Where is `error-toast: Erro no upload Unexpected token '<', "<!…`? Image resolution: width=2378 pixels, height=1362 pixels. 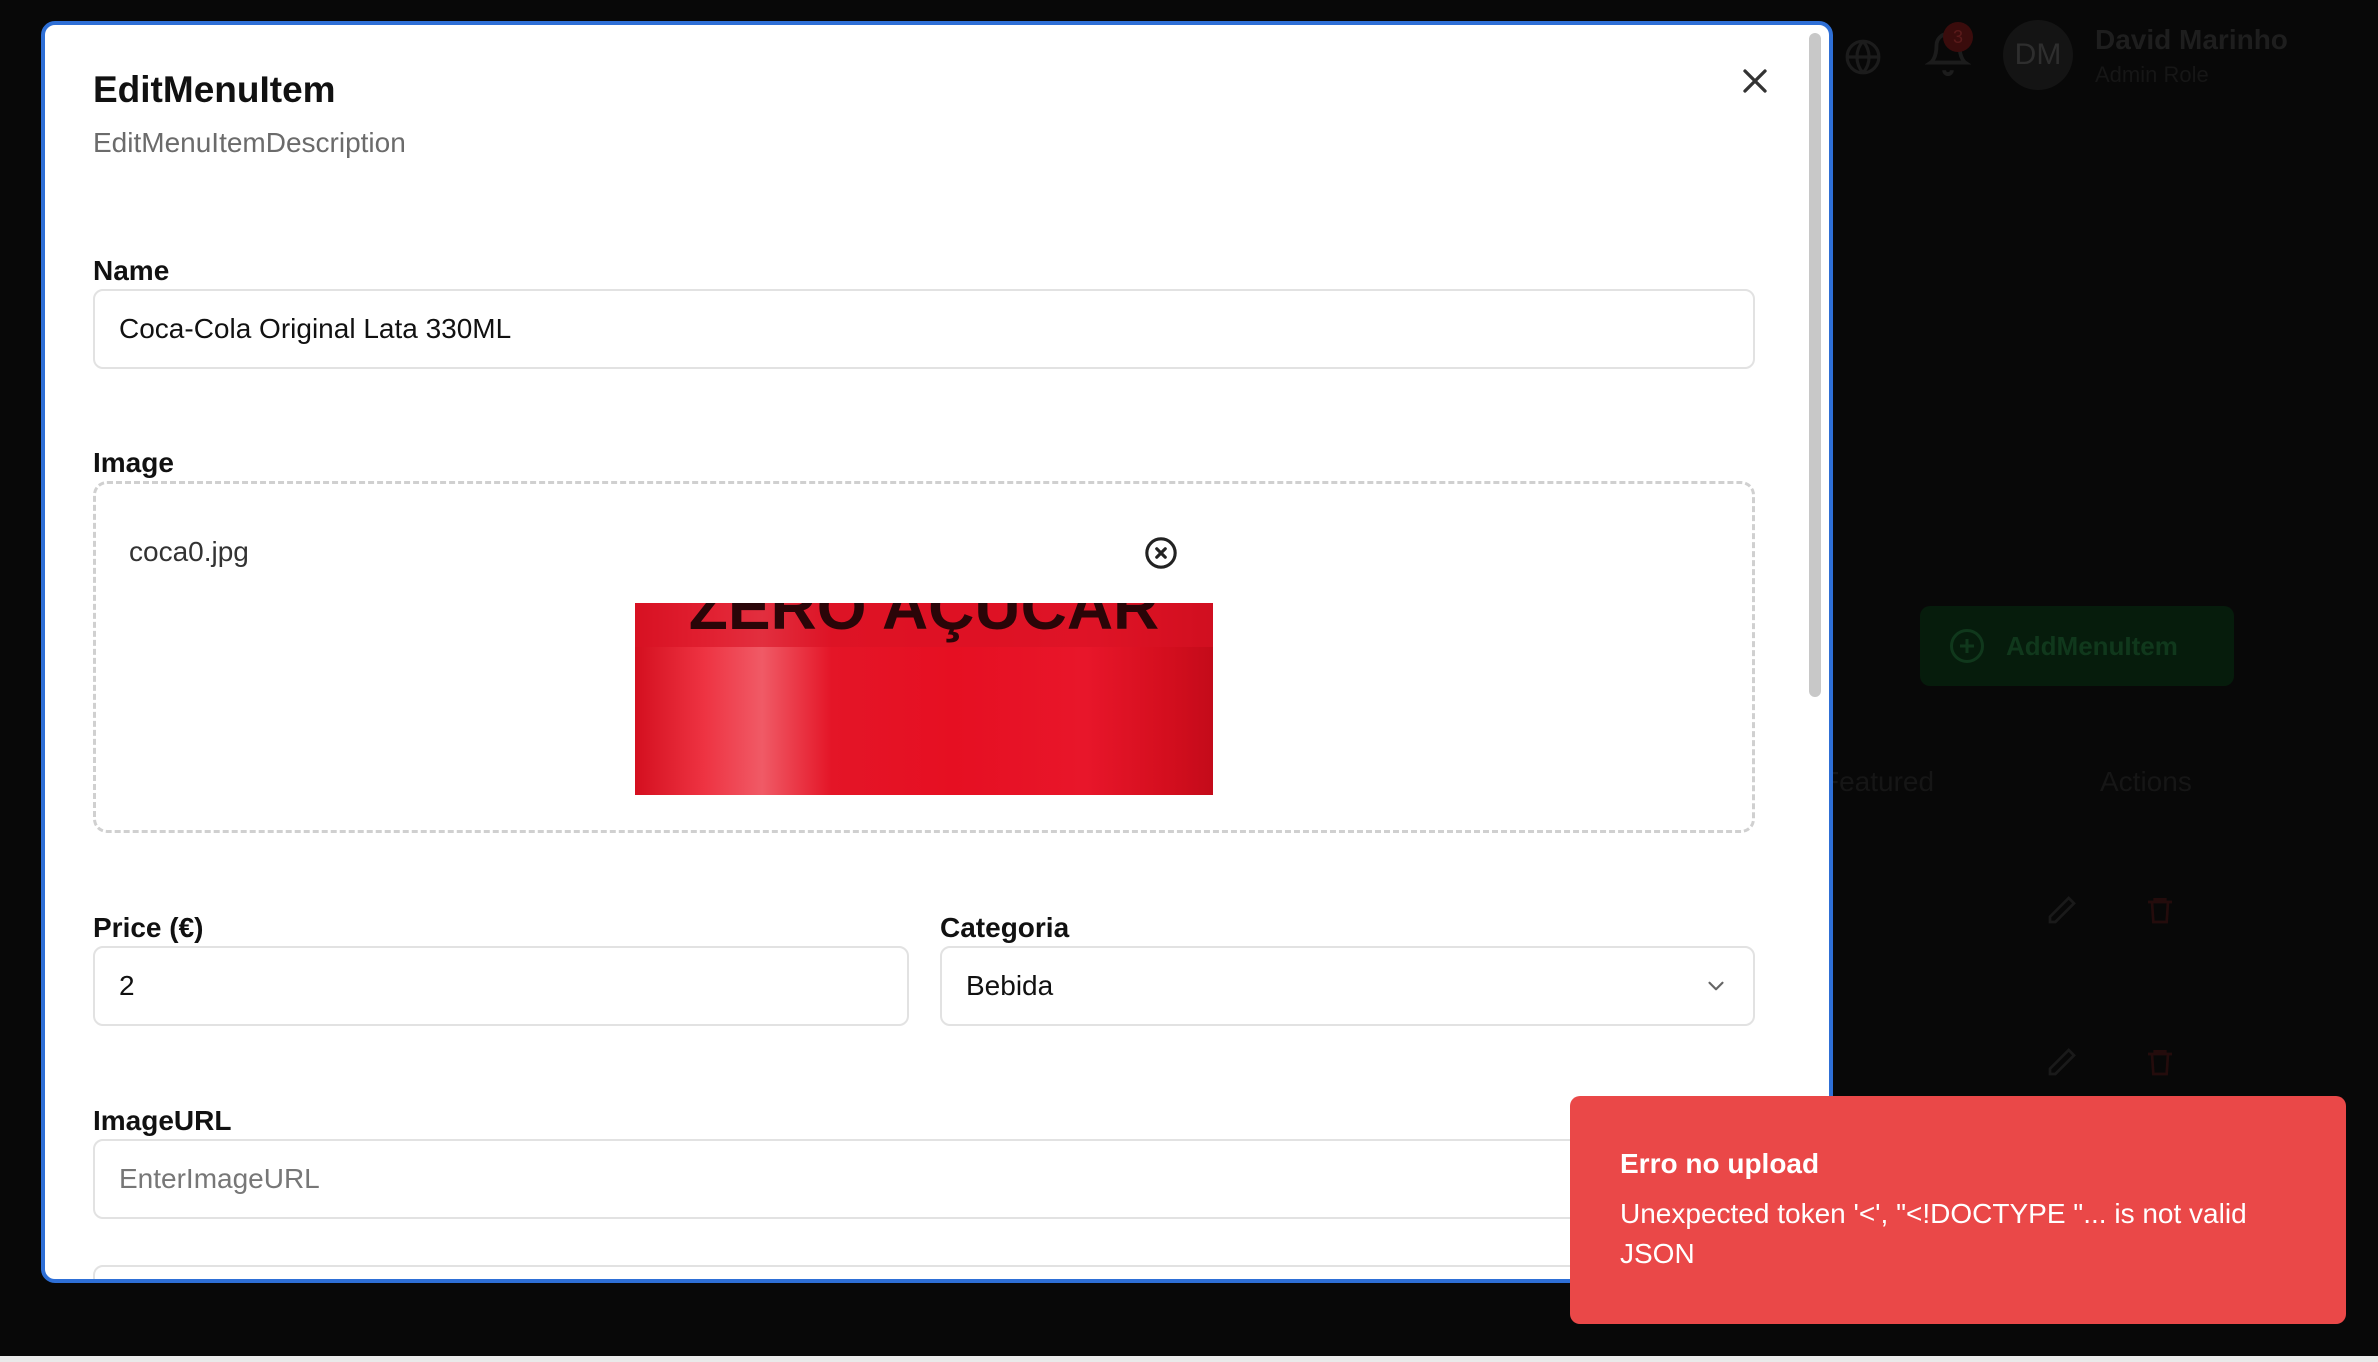 error-toast: Erro no upload Unexpected token '<', "<!… is located at coordinates (1958, 1210).